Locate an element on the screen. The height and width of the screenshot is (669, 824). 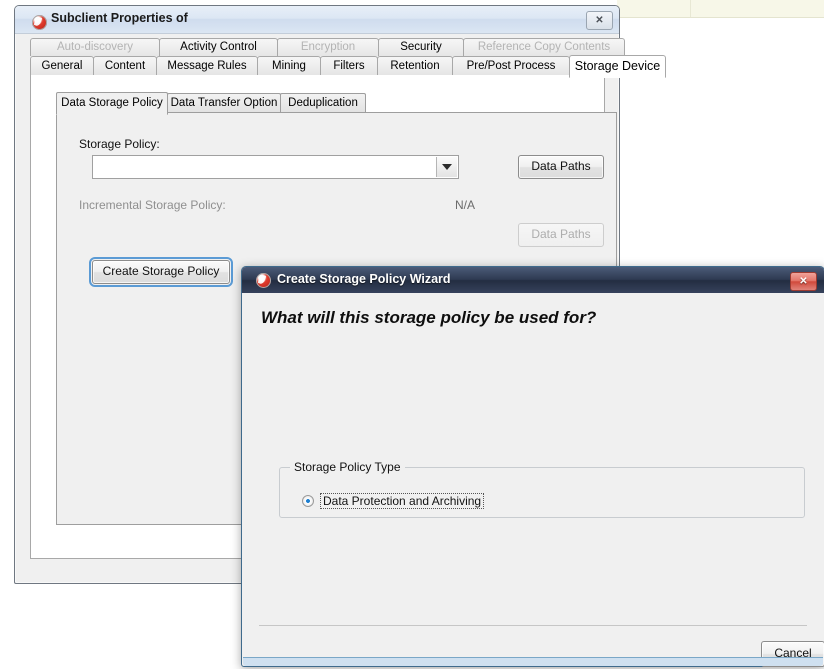
tab-general: General is located at coordinates (62, 66).